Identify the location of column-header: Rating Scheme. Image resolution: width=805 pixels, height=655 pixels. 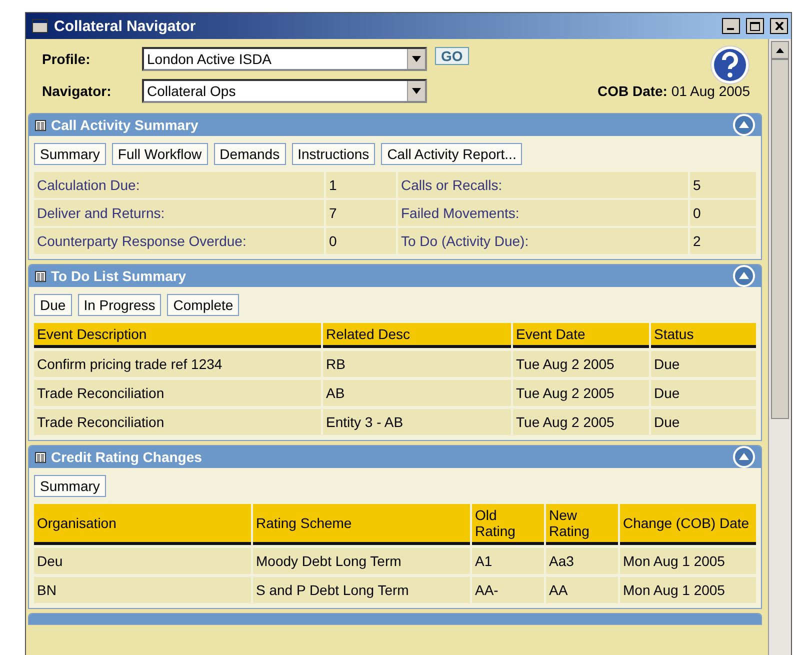
(361, 524).